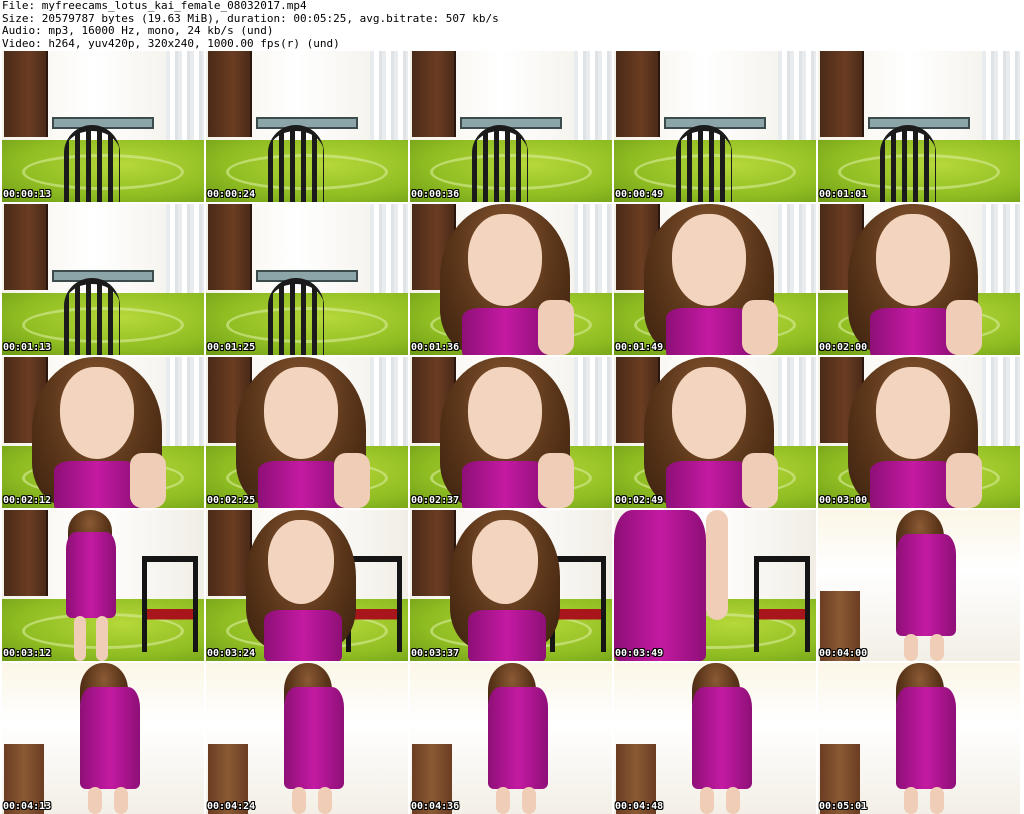 The image size is (1024, 814). Describe the element at coordinates (231, 500) in the screenshot. I see `timestamp-label: 00:02:25` at that location.